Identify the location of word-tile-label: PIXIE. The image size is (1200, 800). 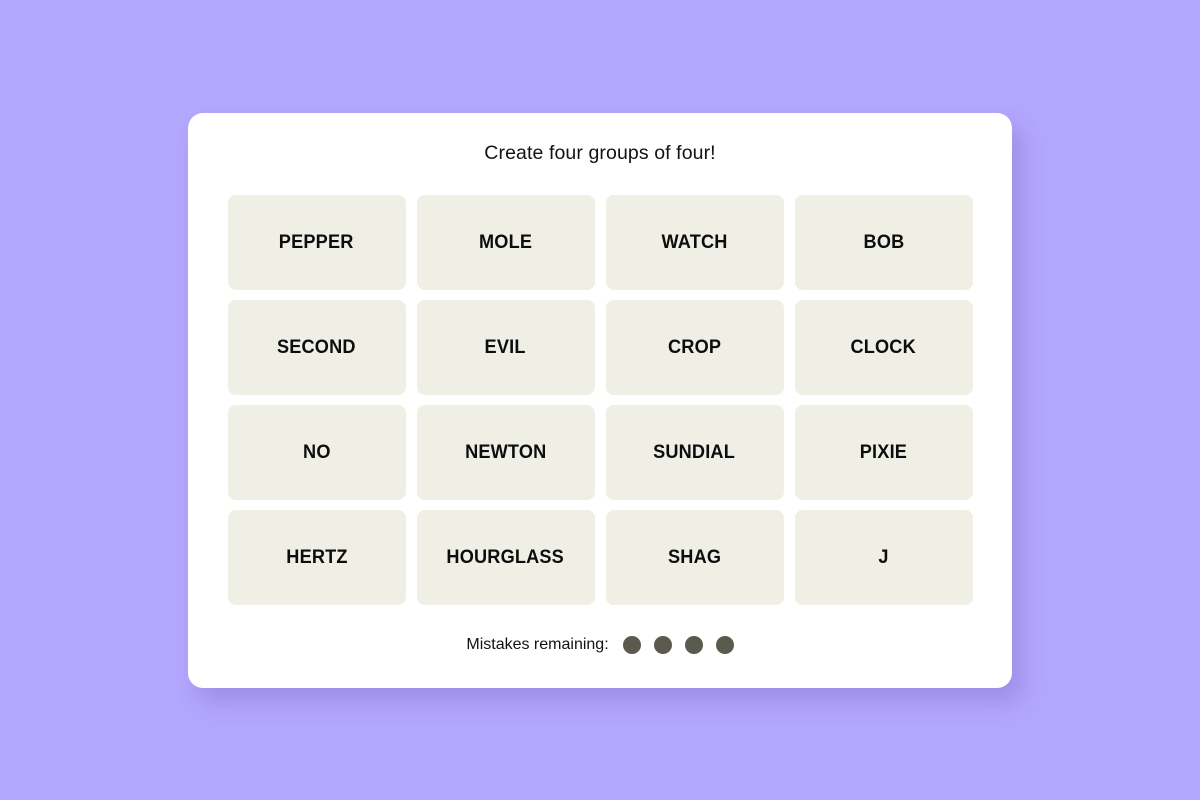
(883, 451).